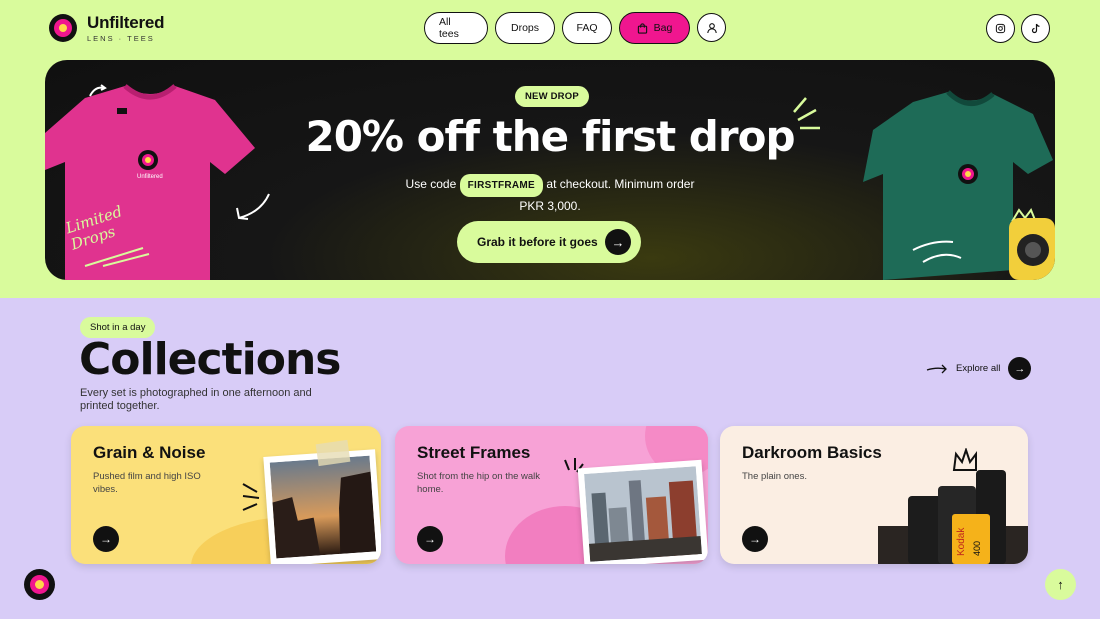 This screenshot has width=1100, height=619. I want to click on tape-decoration, so click(333, 453).